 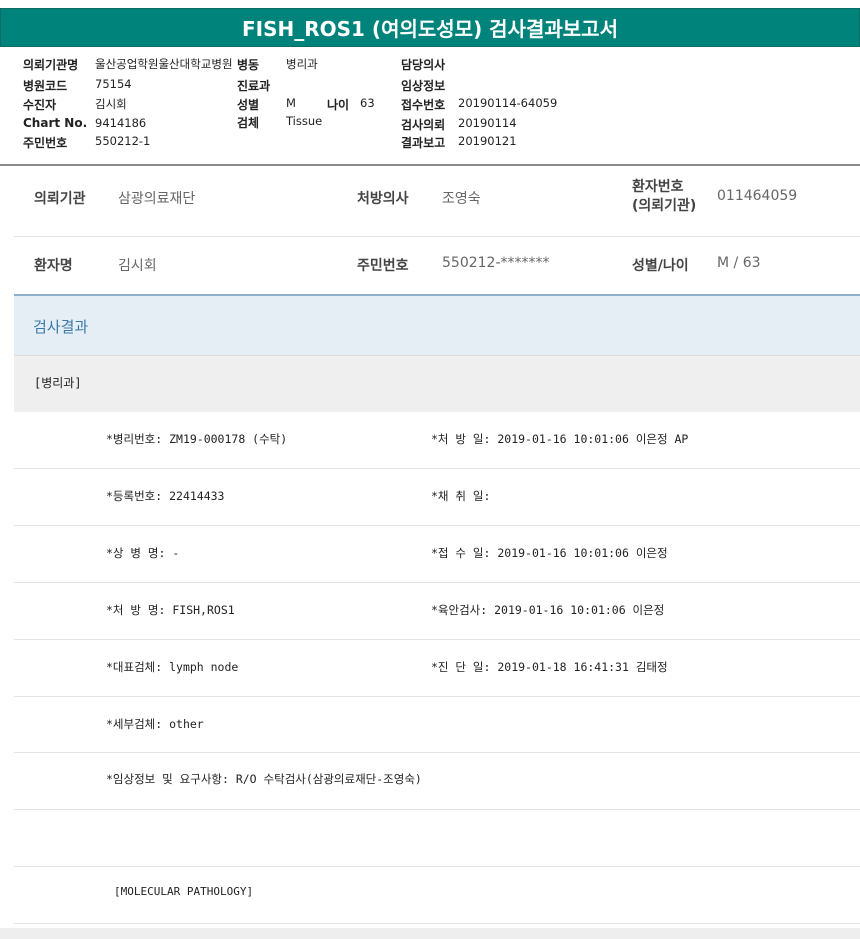 I want to click on header-label-accession-no: 접수번호, so click(x=423, y=105).